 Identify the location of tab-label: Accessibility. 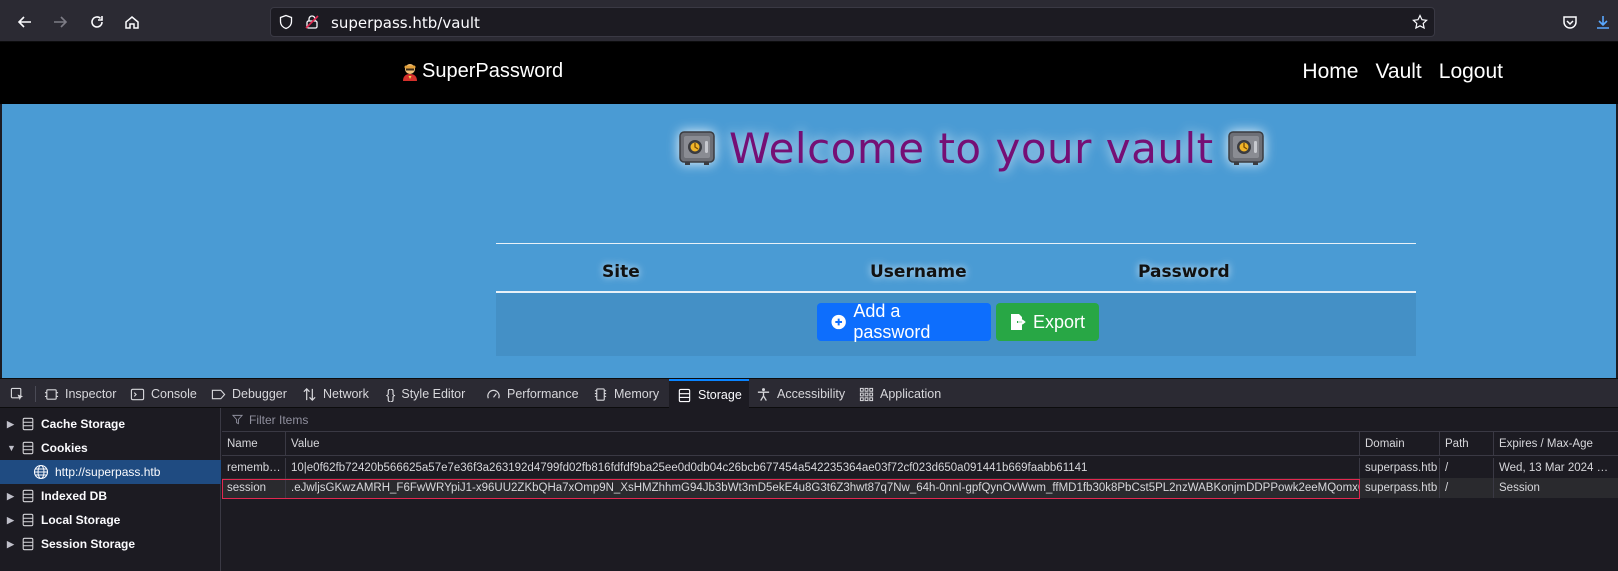
(811, 394).